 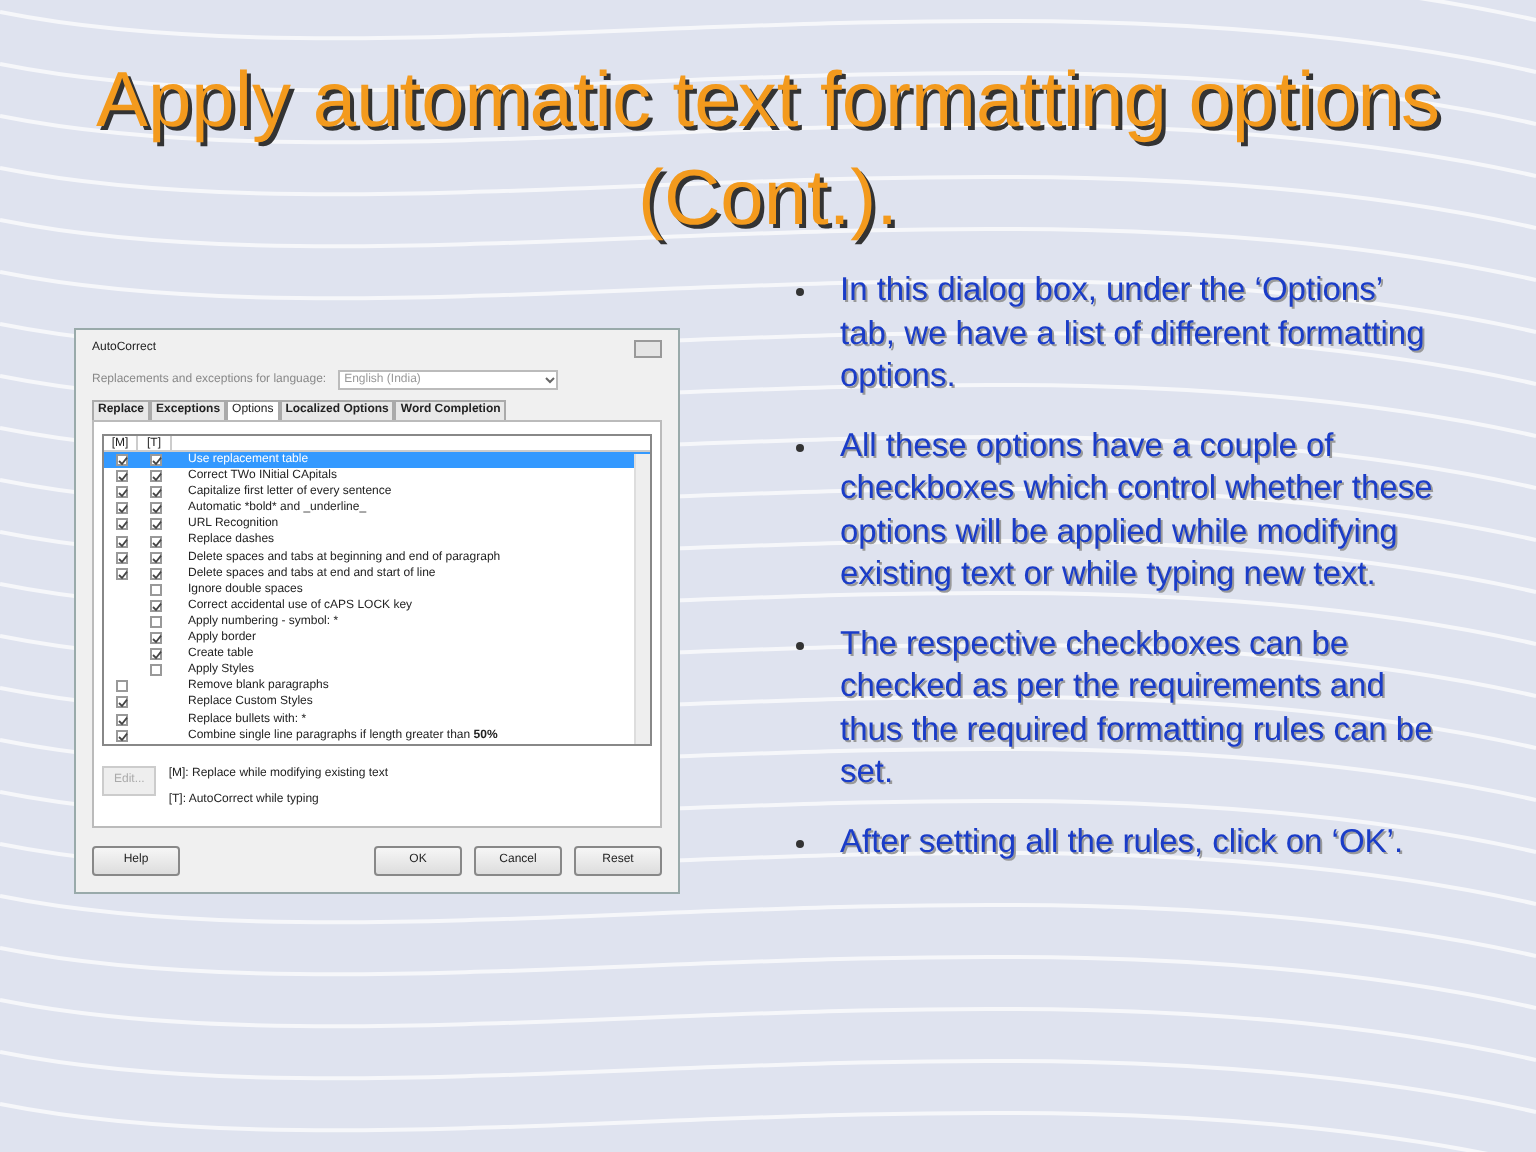 What do you see at coordinates (642, 599) in the screenshot?
I see `scrollbar` at bounding box center [642, 599].